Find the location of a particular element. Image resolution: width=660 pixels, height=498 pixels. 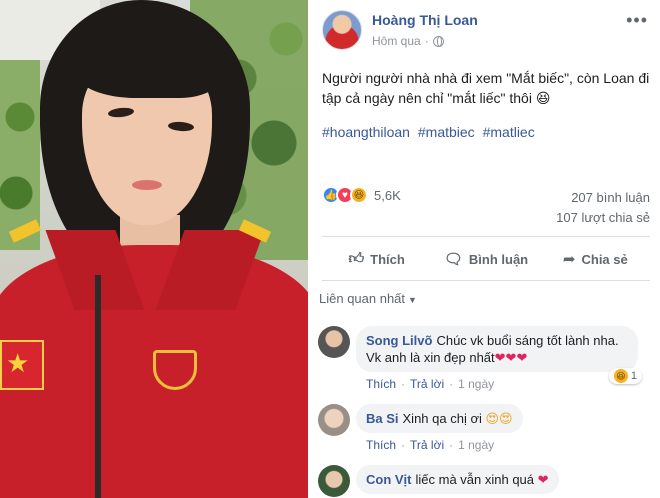

hashtag-matbiec: #matbiec is located at coordinates (446, 132).